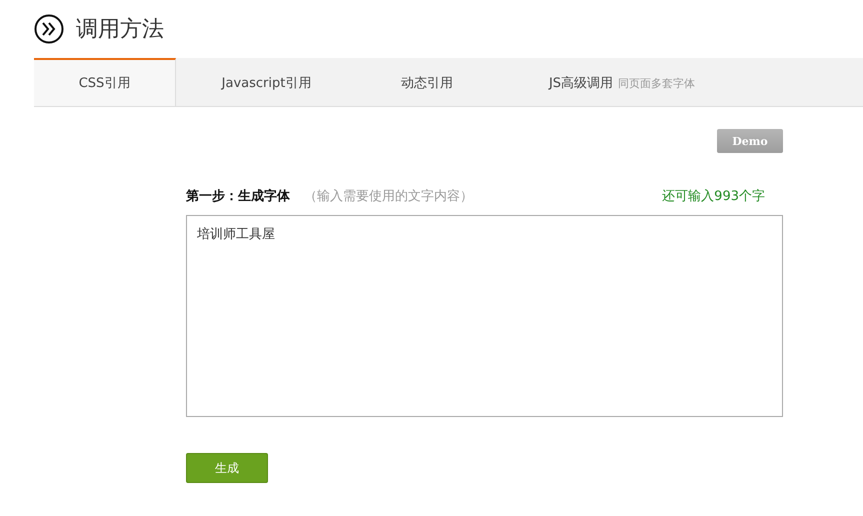 Image resolution: width=863 pixels, height=516 pixels. What do you see at coordinates (238, 196) in the screenshot?
I see `step-title: 第一步：生成字体` at bounding box center [238, 196].